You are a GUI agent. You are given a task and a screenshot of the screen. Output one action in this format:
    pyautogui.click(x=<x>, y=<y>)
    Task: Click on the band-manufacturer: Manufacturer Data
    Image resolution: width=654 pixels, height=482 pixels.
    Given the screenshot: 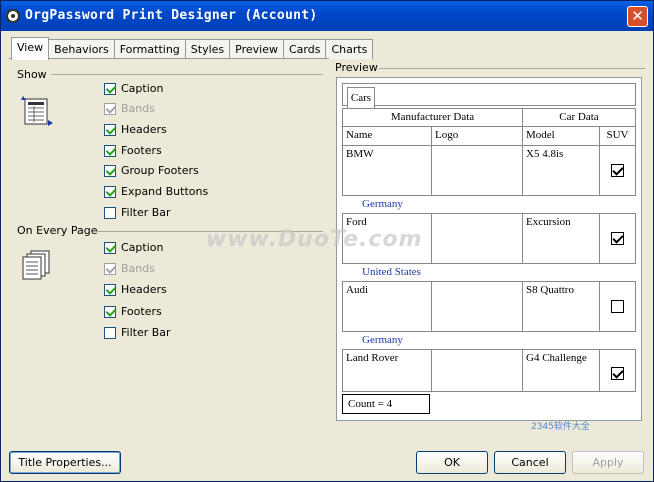 What is the action you would take?
    pyautogui.click(x=432, y=117)
    